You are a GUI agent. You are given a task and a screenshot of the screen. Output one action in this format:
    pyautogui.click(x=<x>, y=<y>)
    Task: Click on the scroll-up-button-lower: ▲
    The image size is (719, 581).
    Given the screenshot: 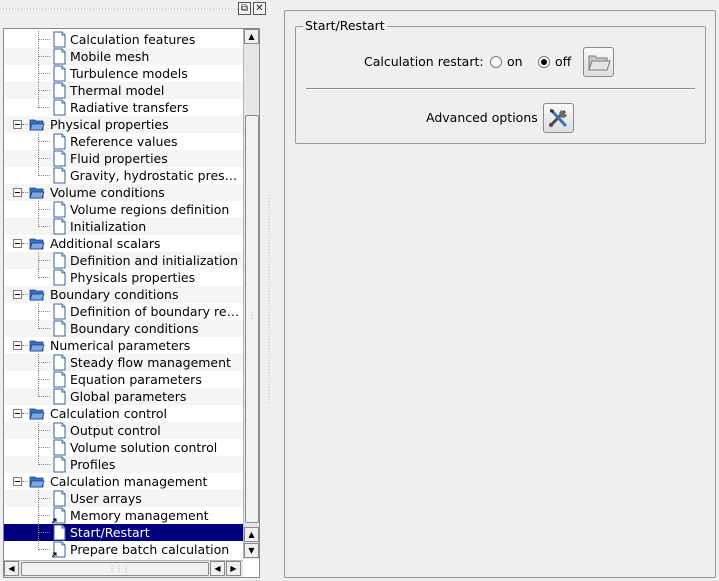 What is the action you would take?
    pyautogui.click(x=251, y=534)
    